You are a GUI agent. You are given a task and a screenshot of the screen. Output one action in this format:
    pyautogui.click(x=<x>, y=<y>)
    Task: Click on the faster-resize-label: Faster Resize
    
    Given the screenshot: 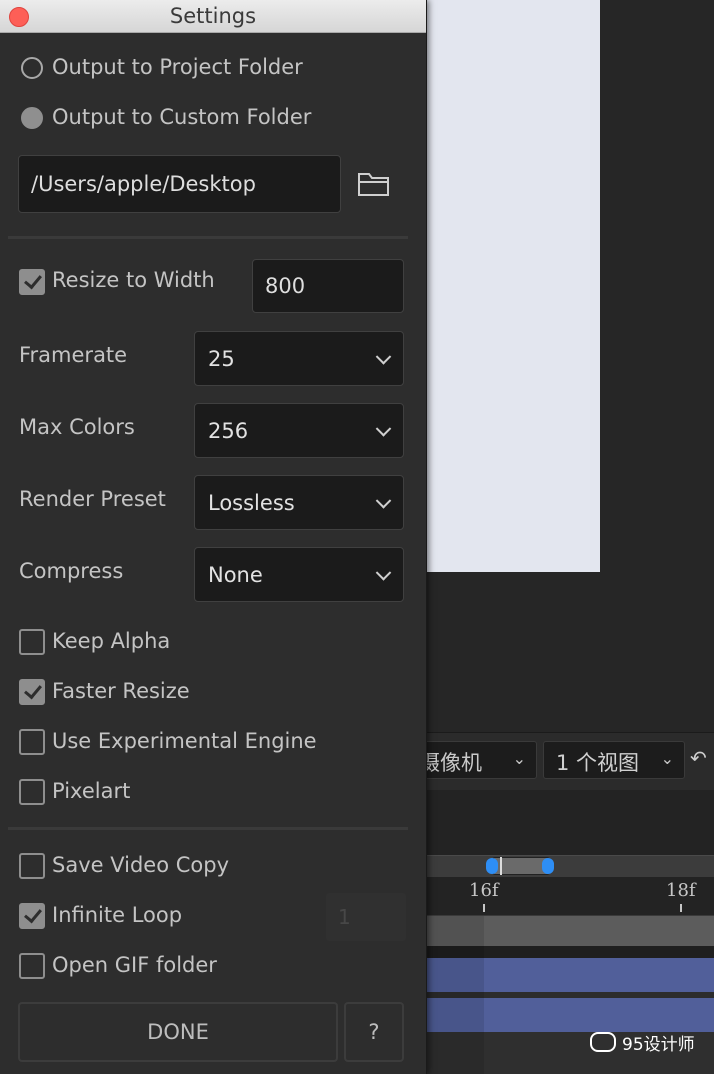 What is the action you would take?
    pyautogui.click(x=121, y=691)
    